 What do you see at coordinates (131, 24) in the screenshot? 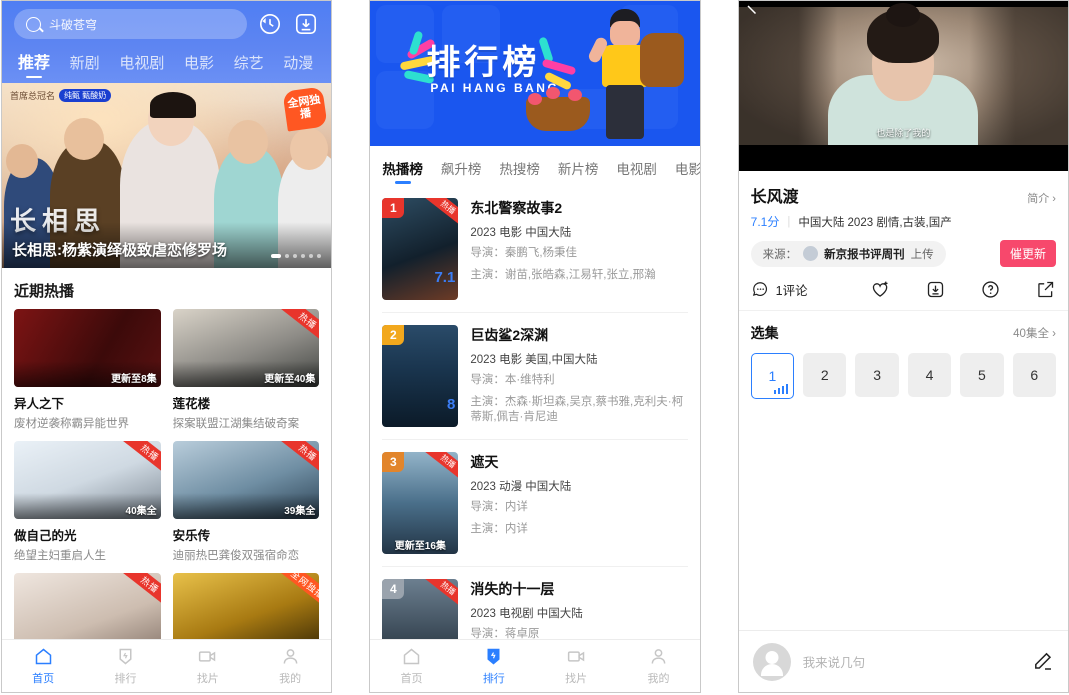
I see `search-input: 斗破苍穹` at bounding box center [131, 24].